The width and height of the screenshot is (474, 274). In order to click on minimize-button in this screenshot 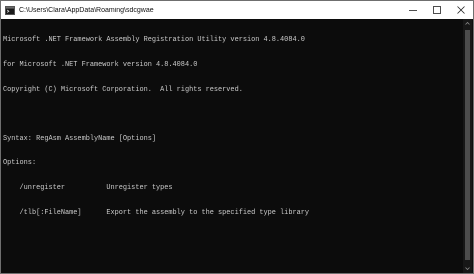, I will do `click(413, 10)`.